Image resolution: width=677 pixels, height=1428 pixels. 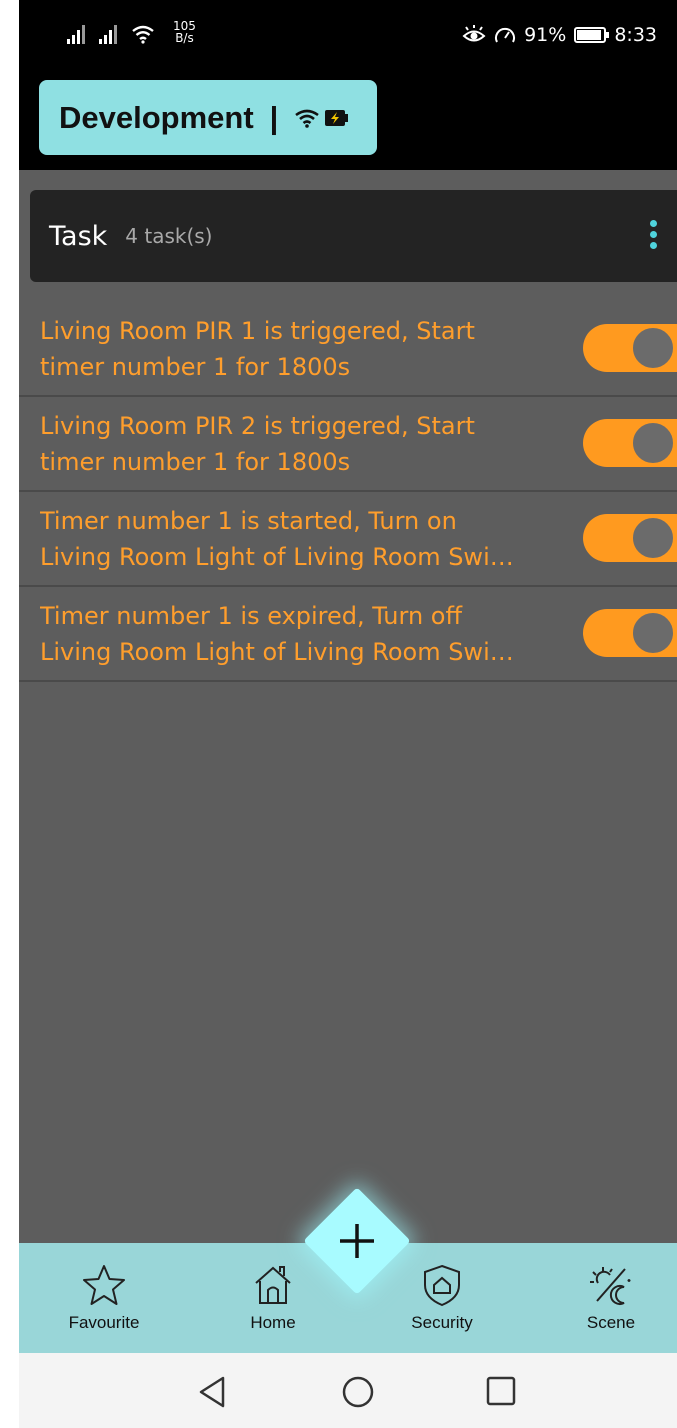 What do you see at coordinates (635, 35) in the screenshot?
I see `clock: 8:33` at bounding box center [635, 35].